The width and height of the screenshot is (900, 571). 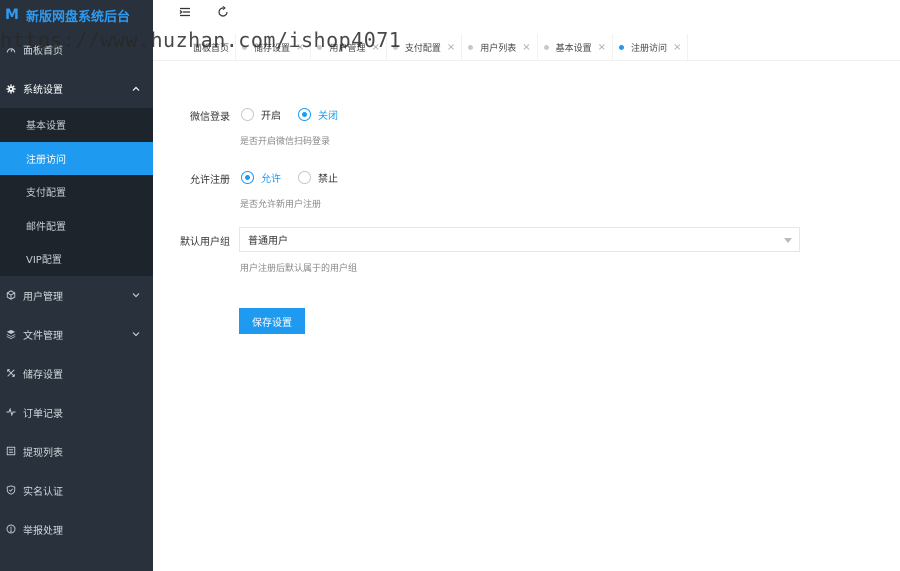 I want to click on shield-icon, so click(x=11, y=490).